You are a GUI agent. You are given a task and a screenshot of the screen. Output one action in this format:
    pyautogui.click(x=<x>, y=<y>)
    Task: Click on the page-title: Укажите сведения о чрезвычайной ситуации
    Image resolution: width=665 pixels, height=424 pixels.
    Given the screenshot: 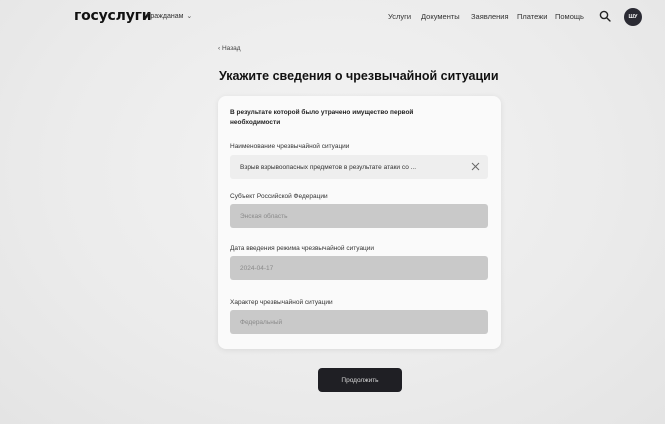 What is the action you would take?
    pyautogui.click(x=359, y=76)
    